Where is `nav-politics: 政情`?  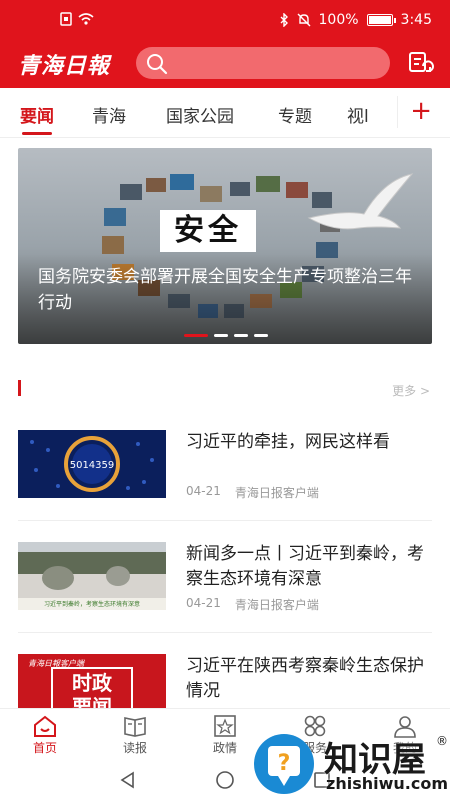 nav-politics: 政情 is located at coordinates (225, 734).